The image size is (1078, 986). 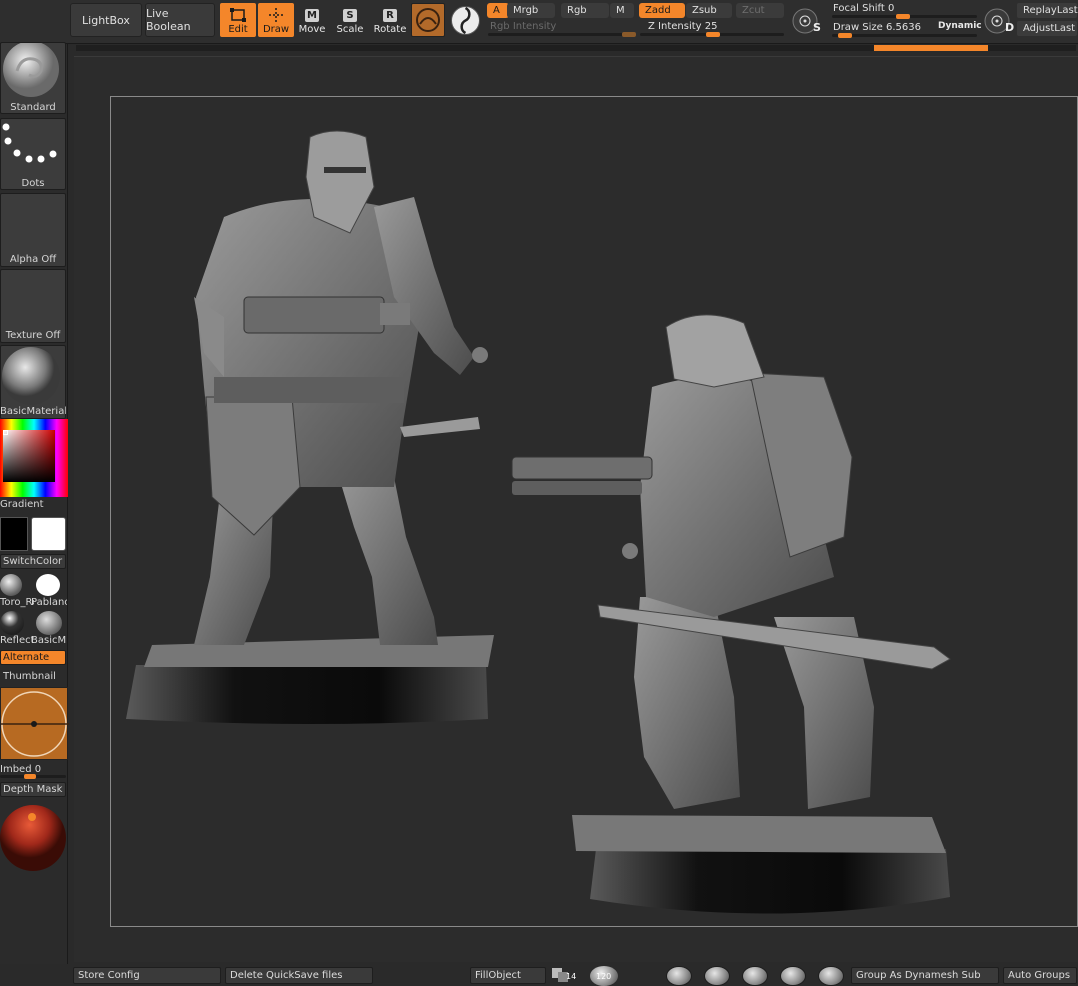 I want to click on material-mini-icon, so click(x=428, y=20).